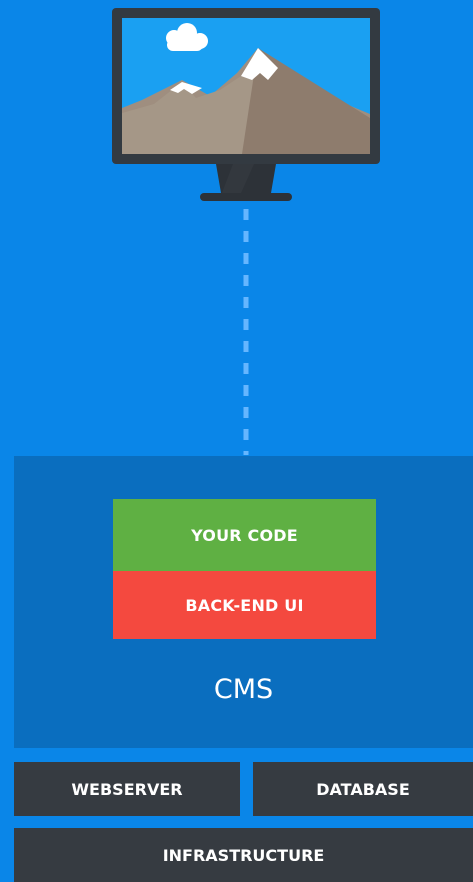 The height and width of the screenshot is (882, 473). I want to click on database-block: DATABASE, so click(363, 789).